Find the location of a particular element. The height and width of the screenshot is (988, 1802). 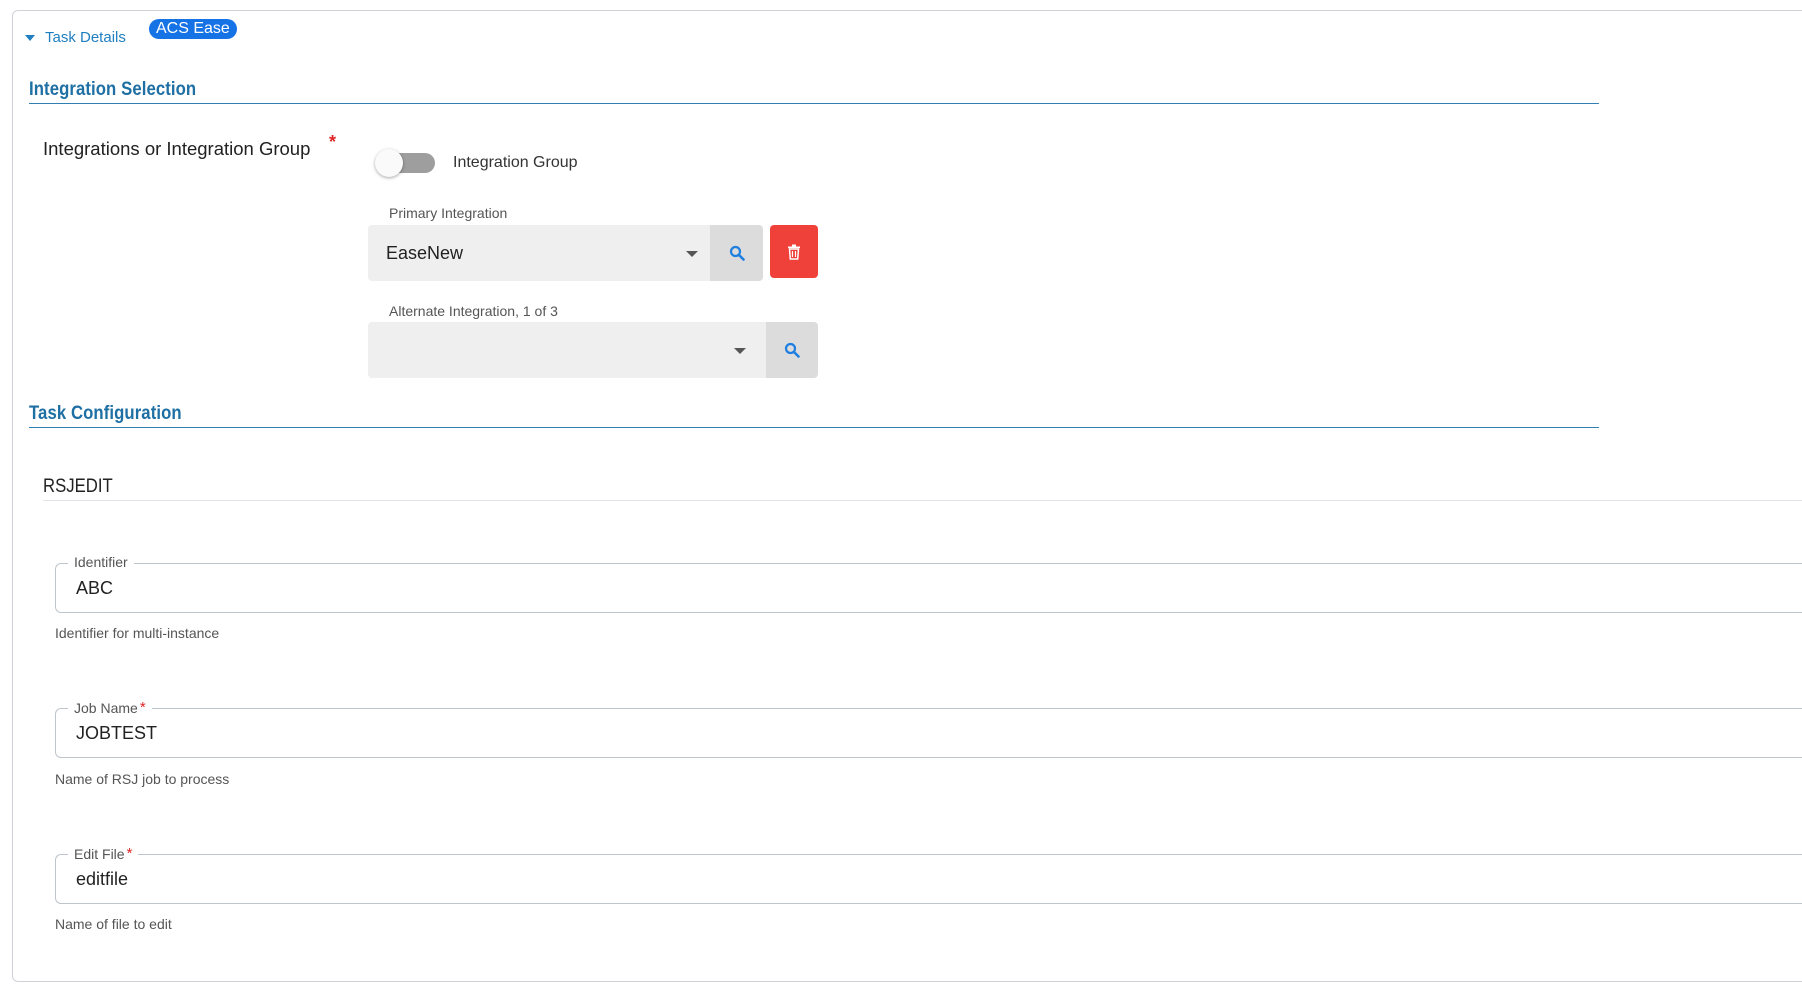

primary-integration-value: EaseNew is located at coordinates (425, 253).